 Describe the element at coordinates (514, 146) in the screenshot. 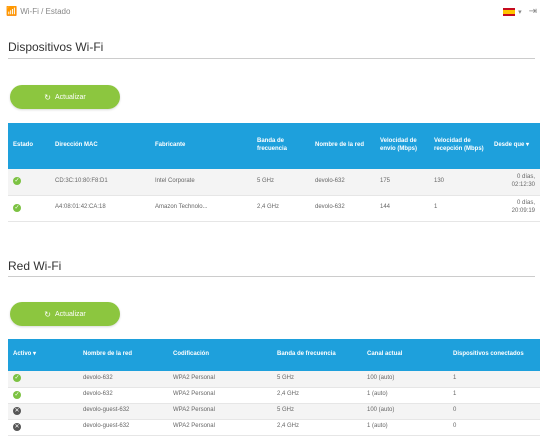

I see `col-desde: Desde que ▾` at that location.